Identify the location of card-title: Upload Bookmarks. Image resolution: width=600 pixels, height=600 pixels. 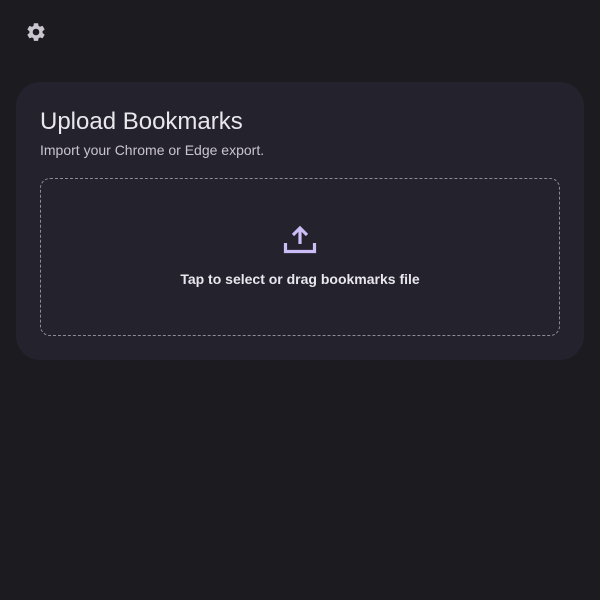
(141, 121).